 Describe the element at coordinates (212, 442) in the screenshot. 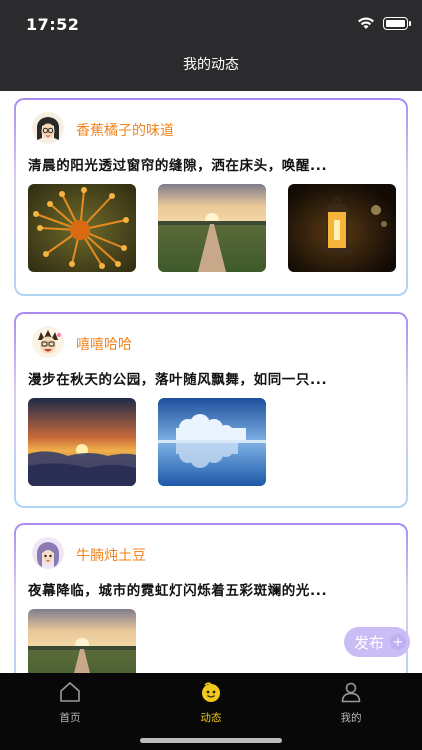

I see `post-image-frozen-lake` at that location.